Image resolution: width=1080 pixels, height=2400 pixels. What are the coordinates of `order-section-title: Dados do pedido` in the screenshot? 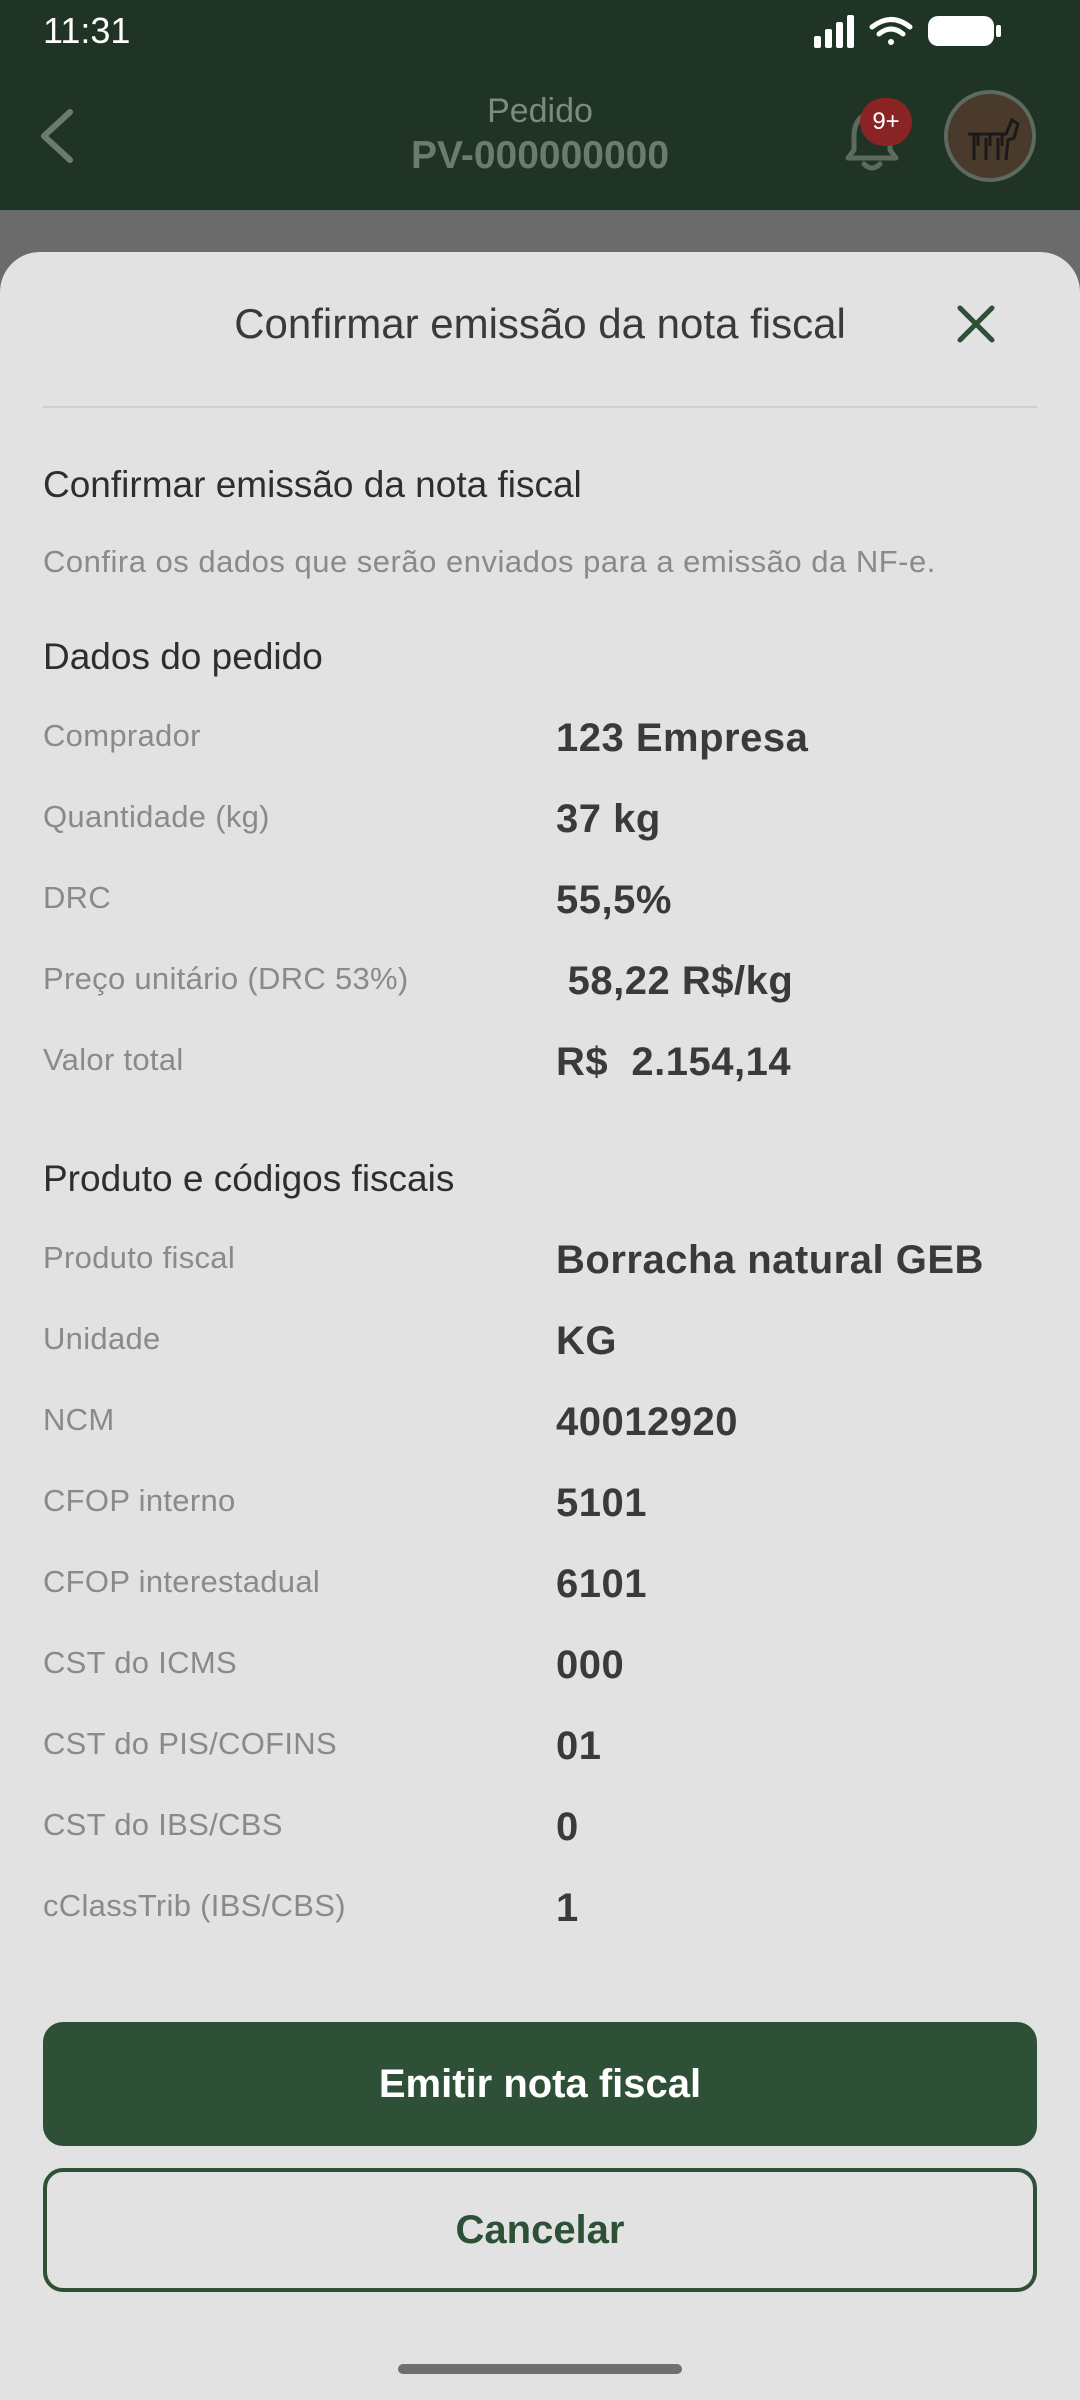 It's located at (183, 656).